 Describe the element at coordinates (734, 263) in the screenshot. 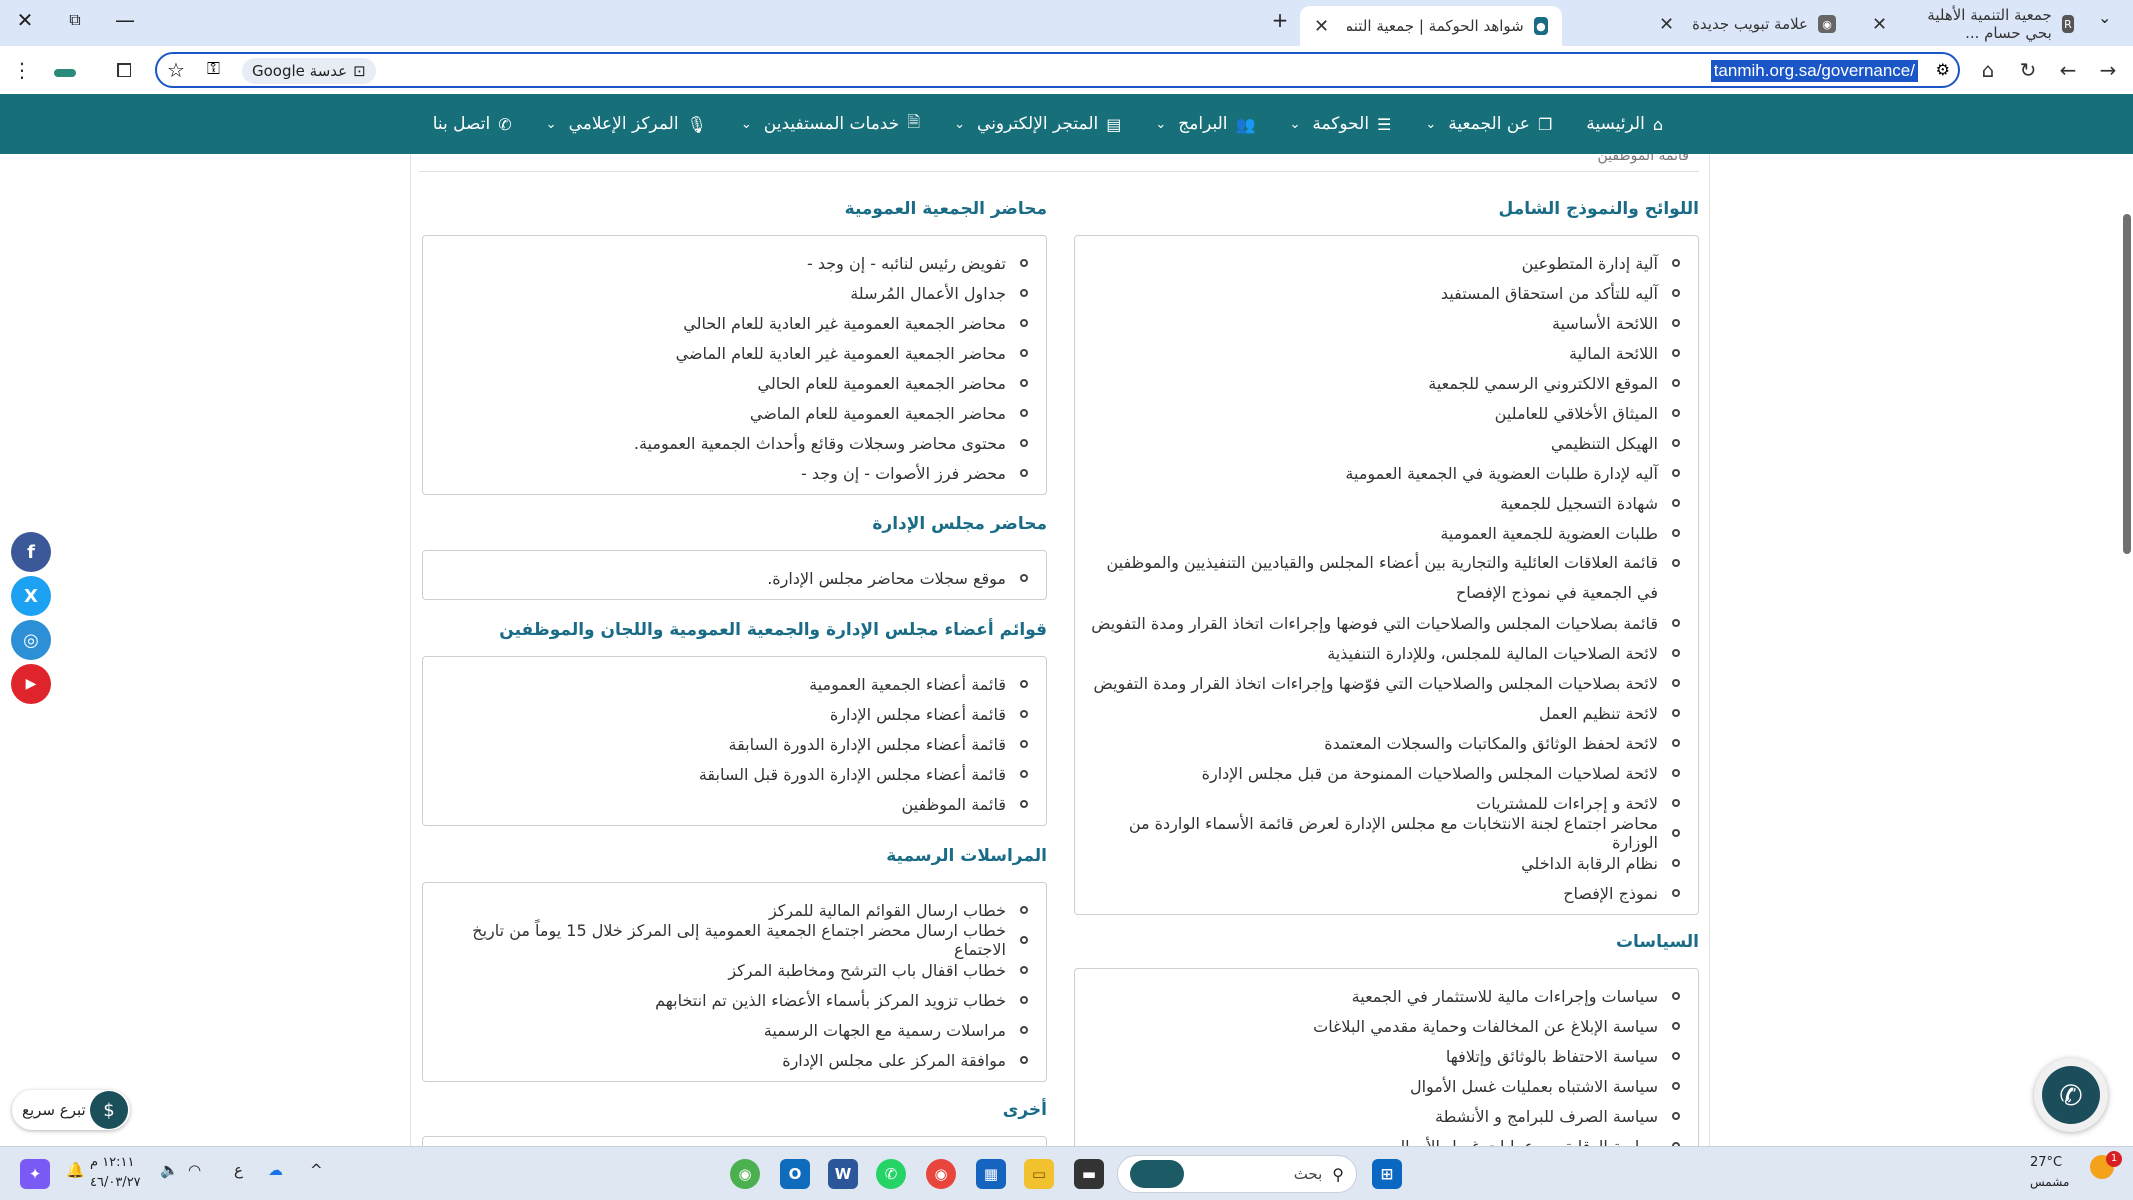

I see `list-item: تفويض رئيس لنائبه - إن وجد -` at that location.